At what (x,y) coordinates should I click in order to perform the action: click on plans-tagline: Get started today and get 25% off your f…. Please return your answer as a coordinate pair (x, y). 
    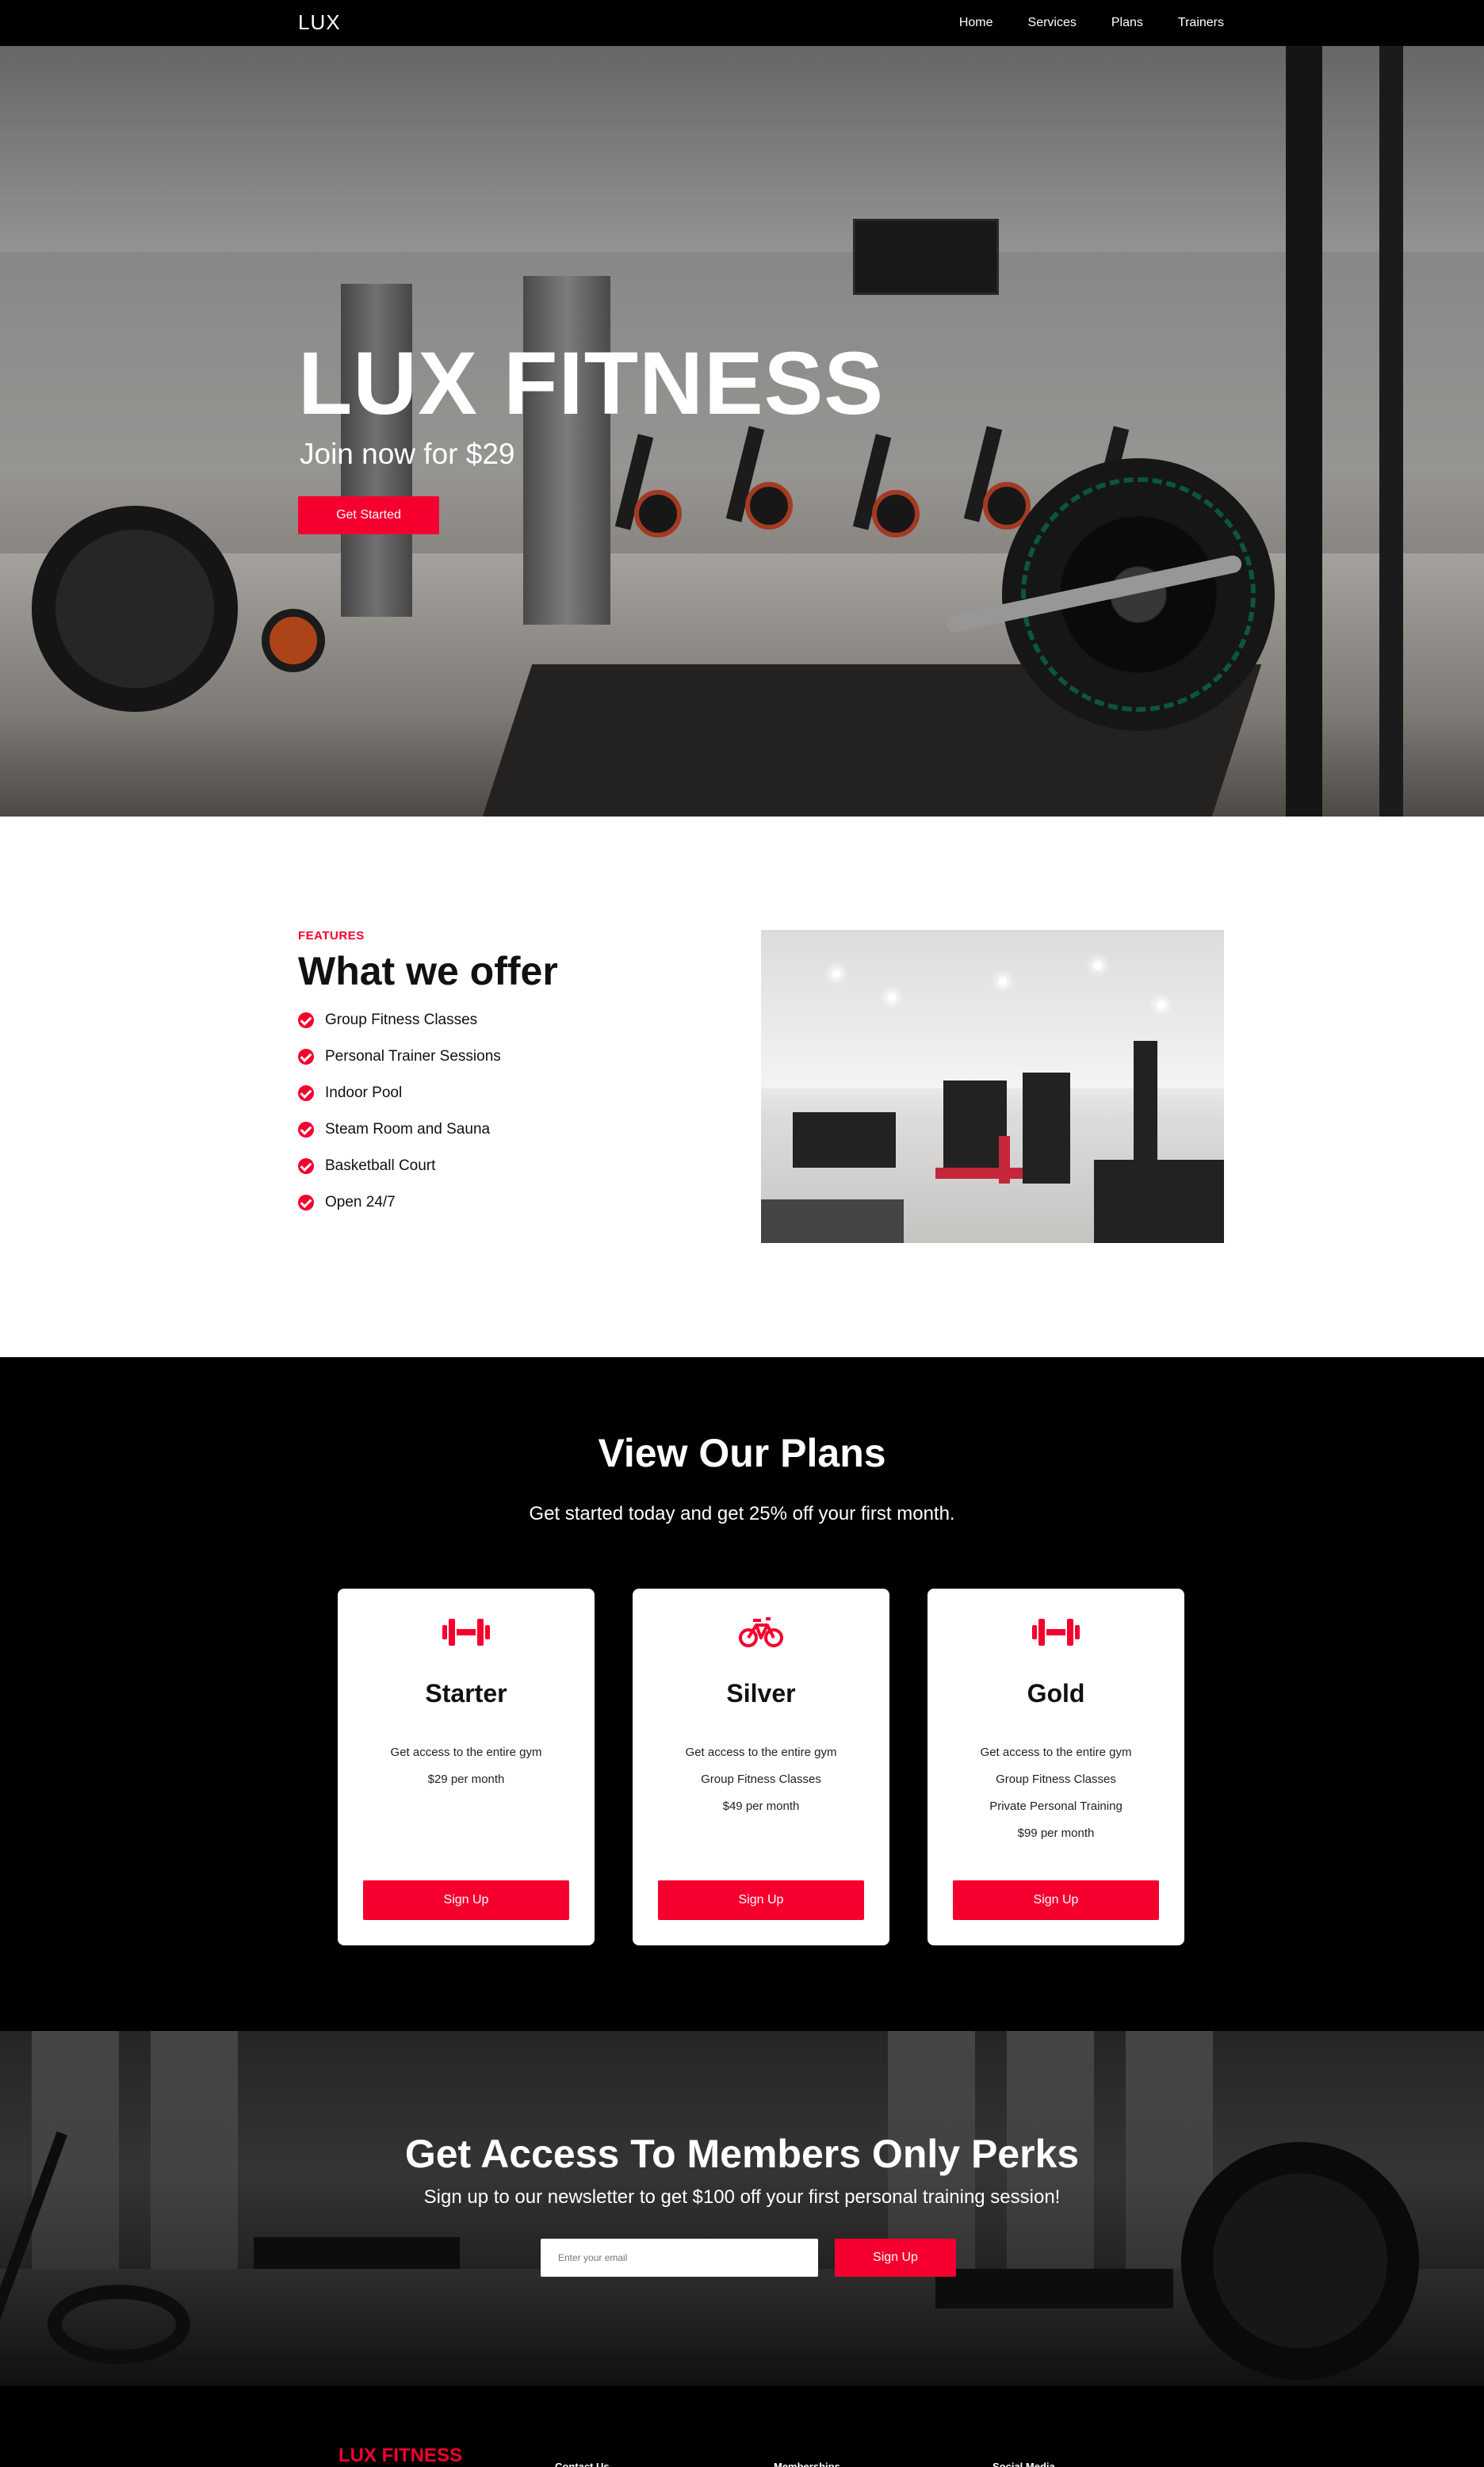
    Looking at the image, I should click on (742, 1513).